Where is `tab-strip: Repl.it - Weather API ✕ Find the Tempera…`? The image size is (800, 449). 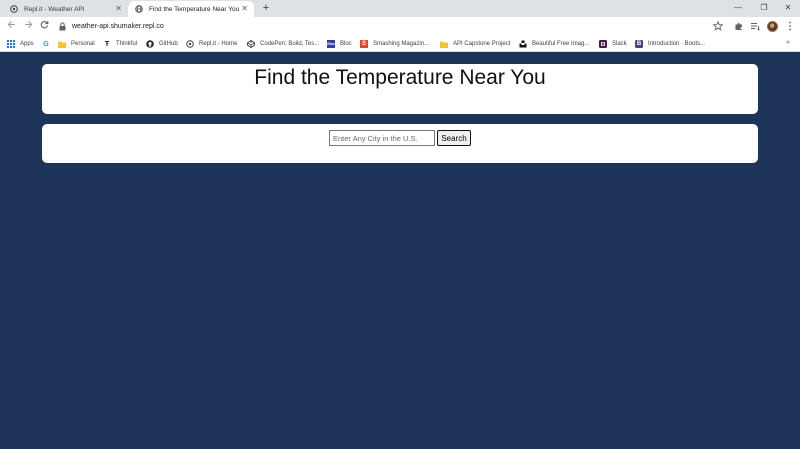 tab-strip: Repl.it - Weather API ✕ Find the Tempera… is located at coordinates (400, 8).